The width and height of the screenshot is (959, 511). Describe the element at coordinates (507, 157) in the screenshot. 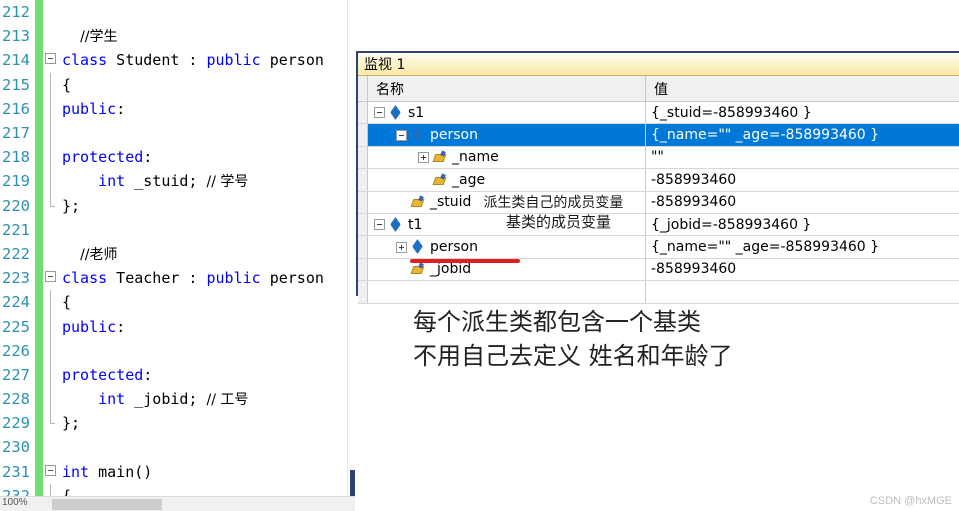

I see `watch-name-cell: _name` at that location.